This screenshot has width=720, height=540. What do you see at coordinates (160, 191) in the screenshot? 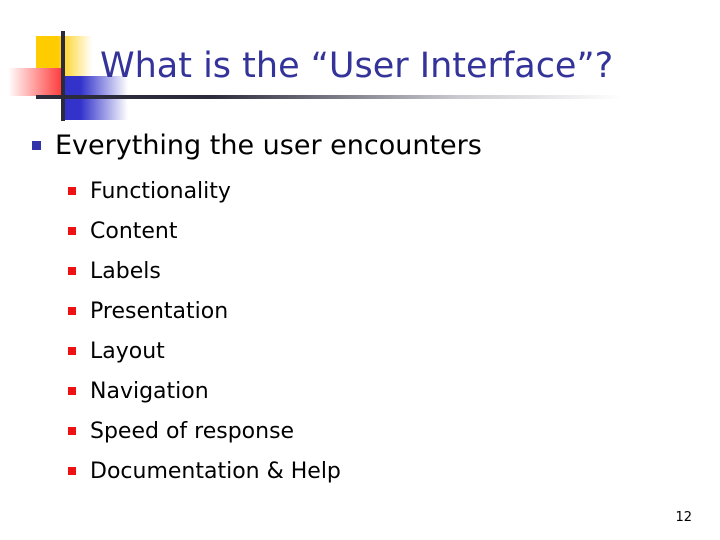
I see `bullet-level2-label: Functionality` at bounding box center [160, 191].